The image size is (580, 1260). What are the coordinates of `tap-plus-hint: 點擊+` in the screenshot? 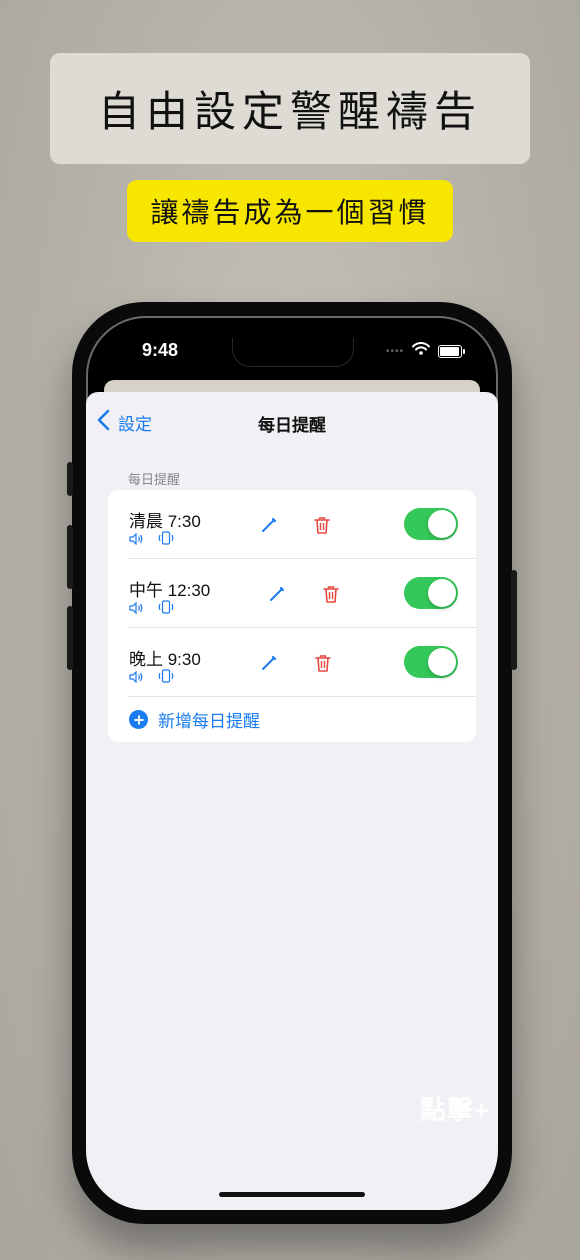 It's located at (455, 1110).